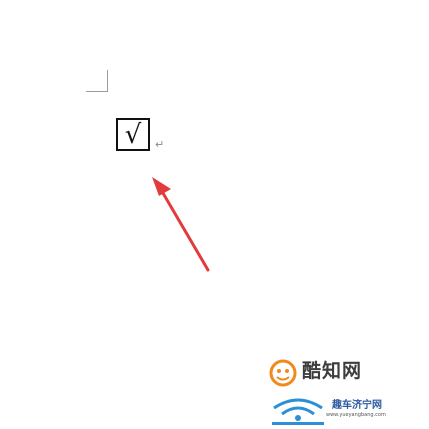  What do you see at coordinates (160, 144) in the screenshot?
I see `paragraph-mark: ↵` at bounding box center [160, 144].